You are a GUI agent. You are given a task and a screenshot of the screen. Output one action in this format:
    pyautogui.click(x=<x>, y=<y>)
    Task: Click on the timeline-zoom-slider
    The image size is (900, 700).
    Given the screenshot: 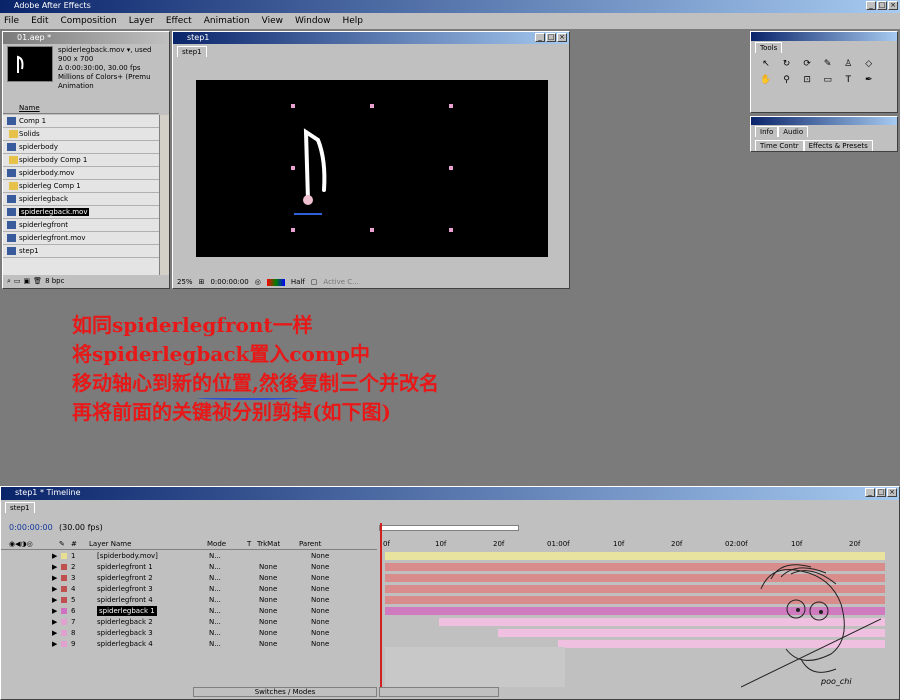 What is the action you would take?
    pyautogui.click(x=439, y=692)
    